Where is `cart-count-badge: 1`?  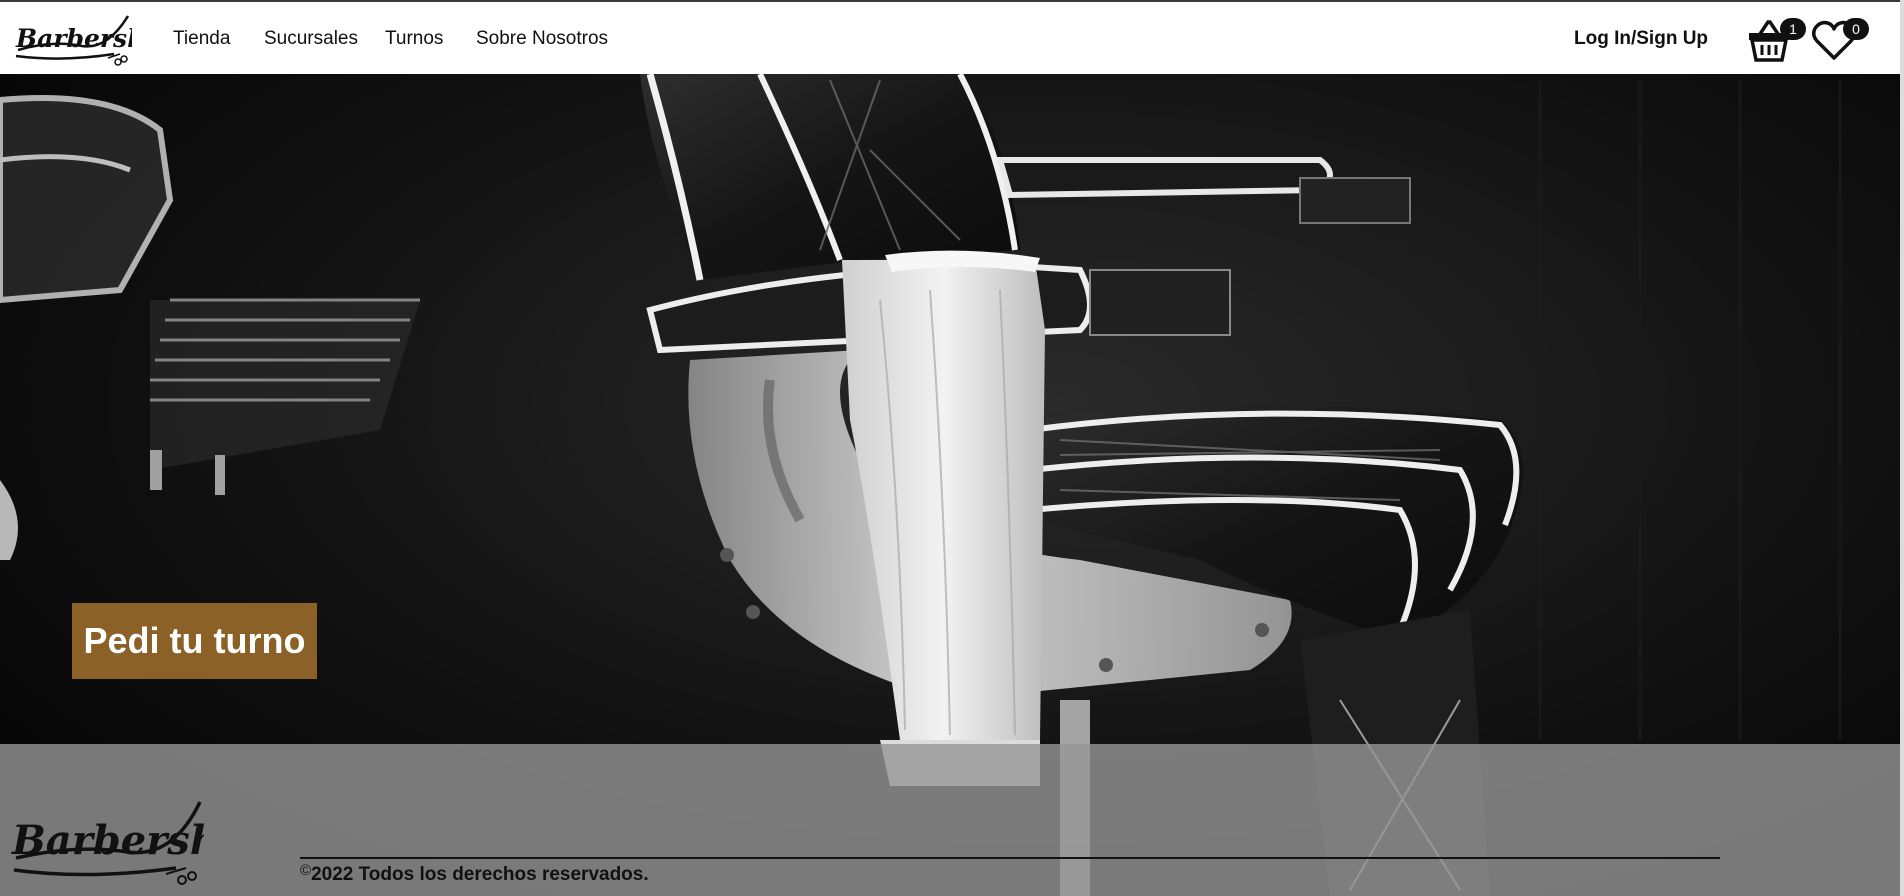
cart-count-badge: 1 is located at coordinates (1793, 29).